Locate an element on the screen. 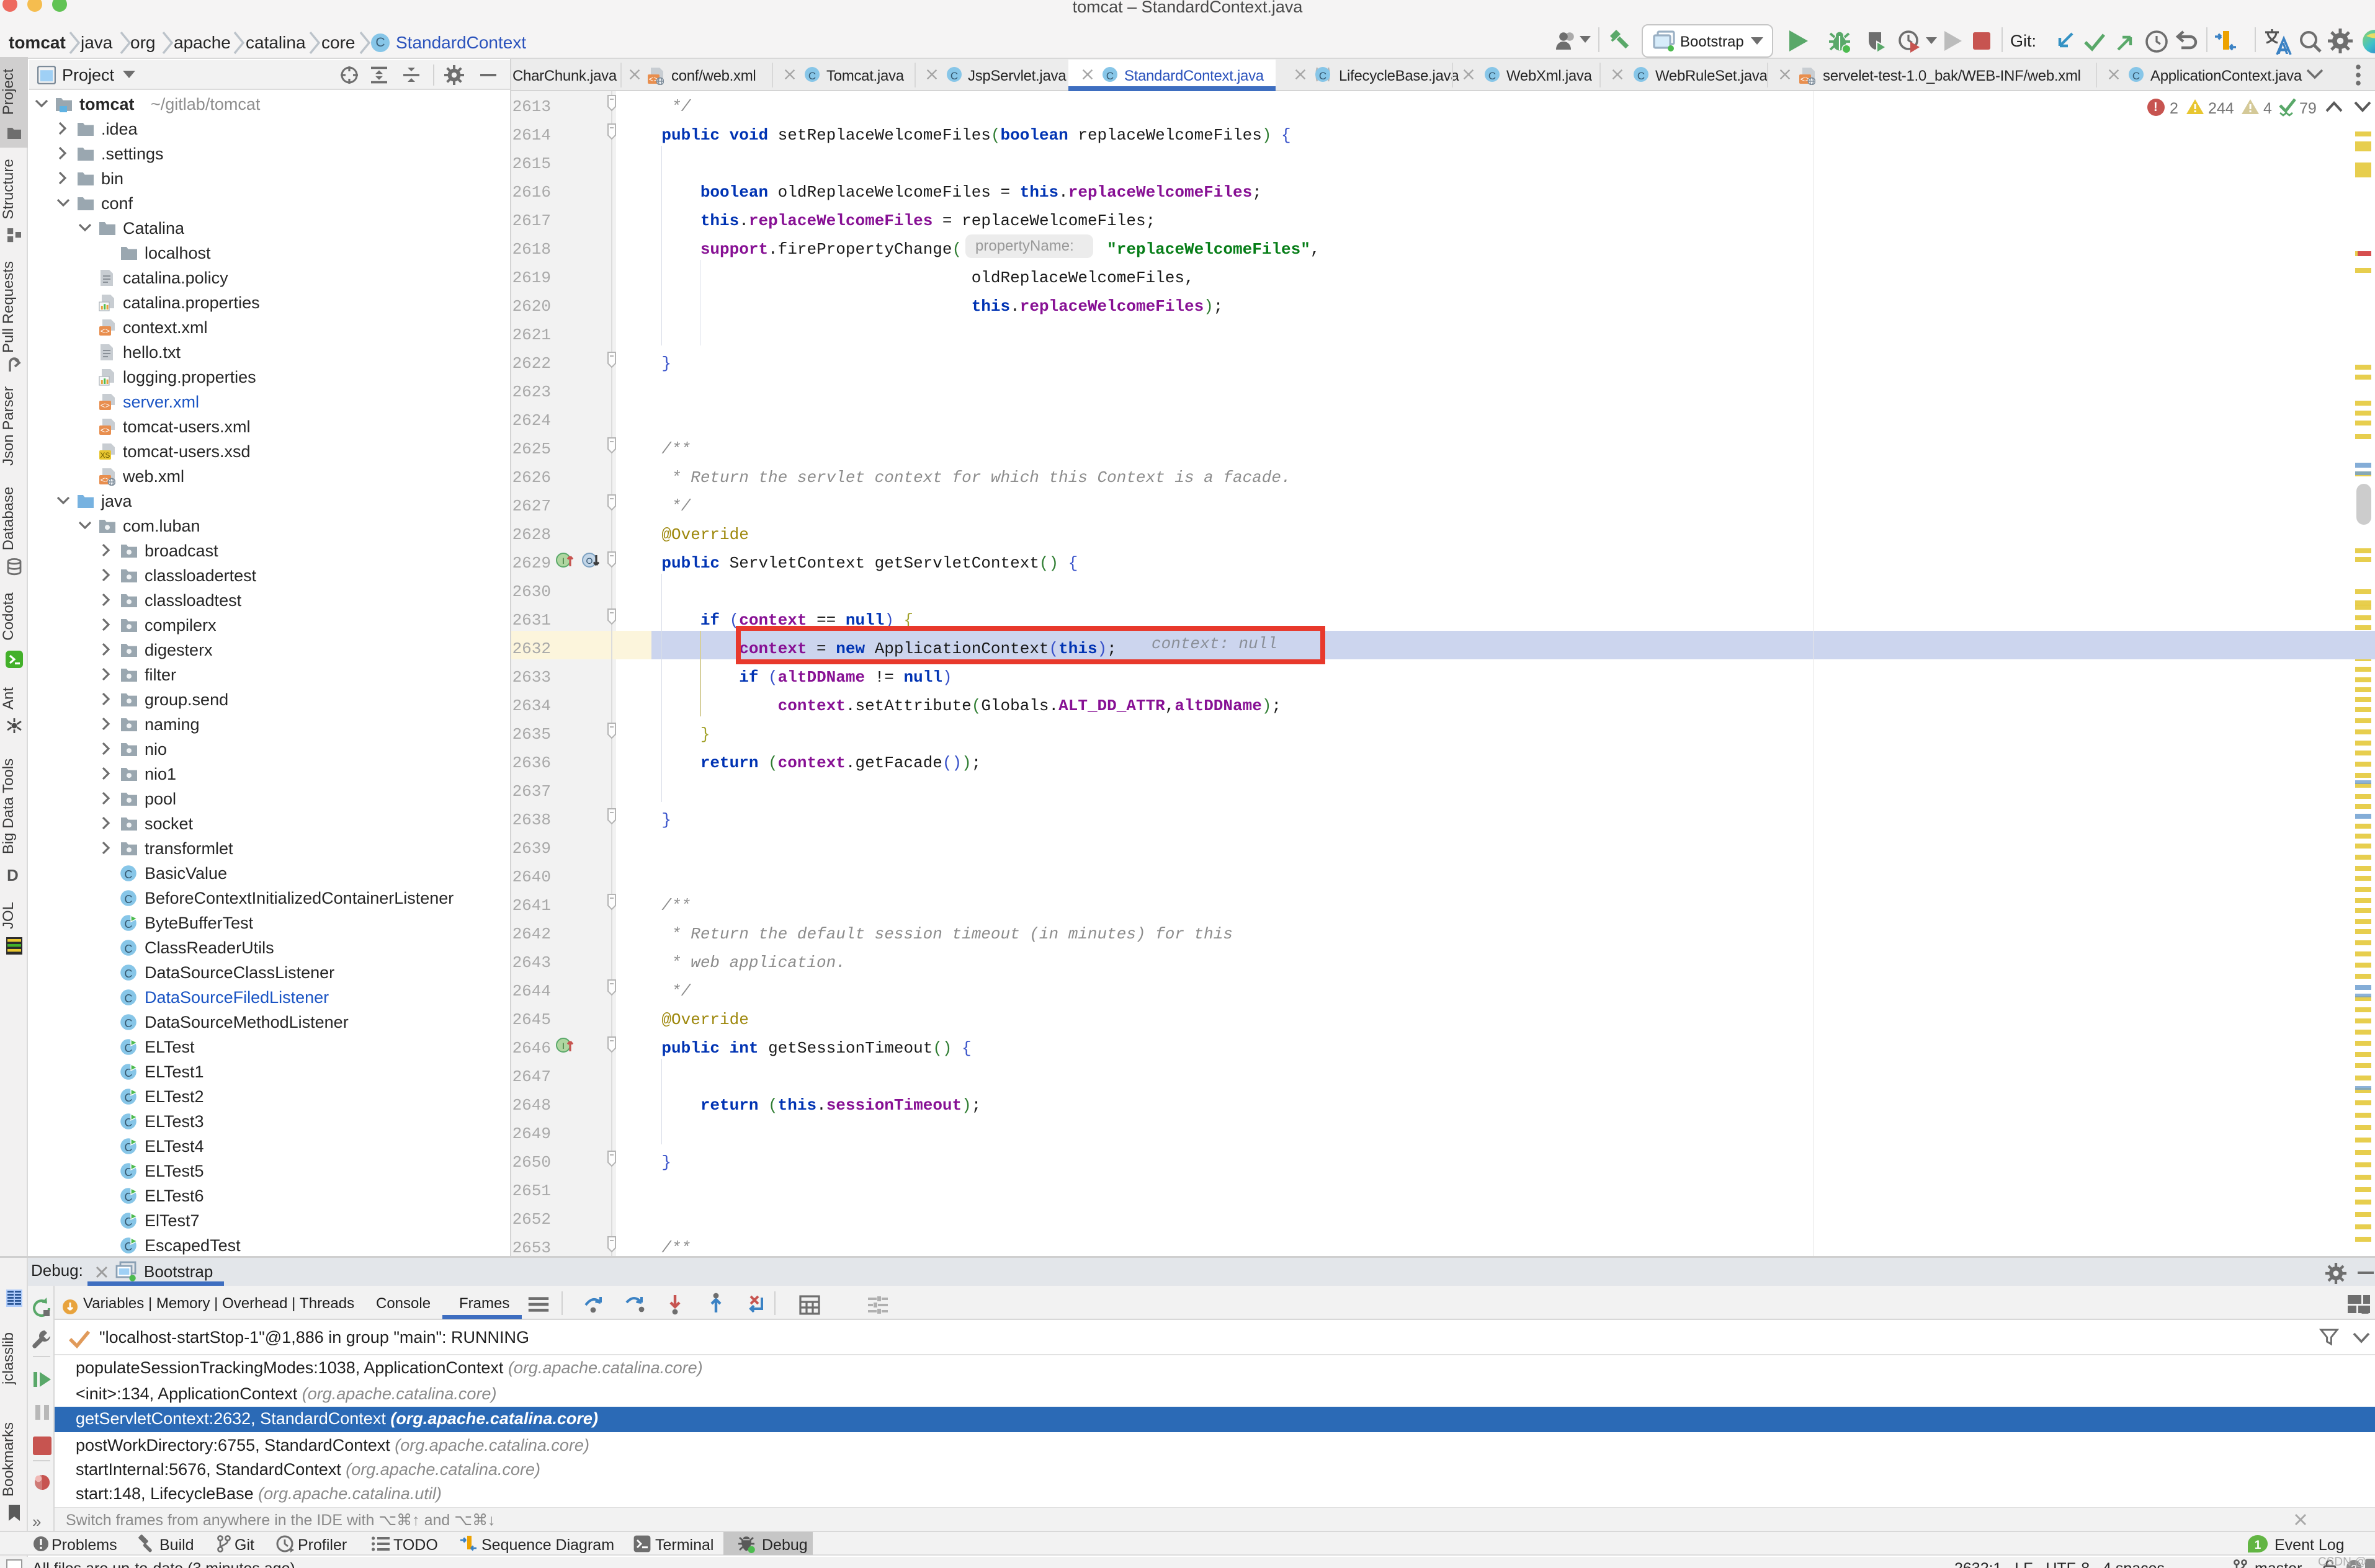 The width and height of the screenshot is (2375, 1568). svg-text: O is located at coordinates (589, 561).